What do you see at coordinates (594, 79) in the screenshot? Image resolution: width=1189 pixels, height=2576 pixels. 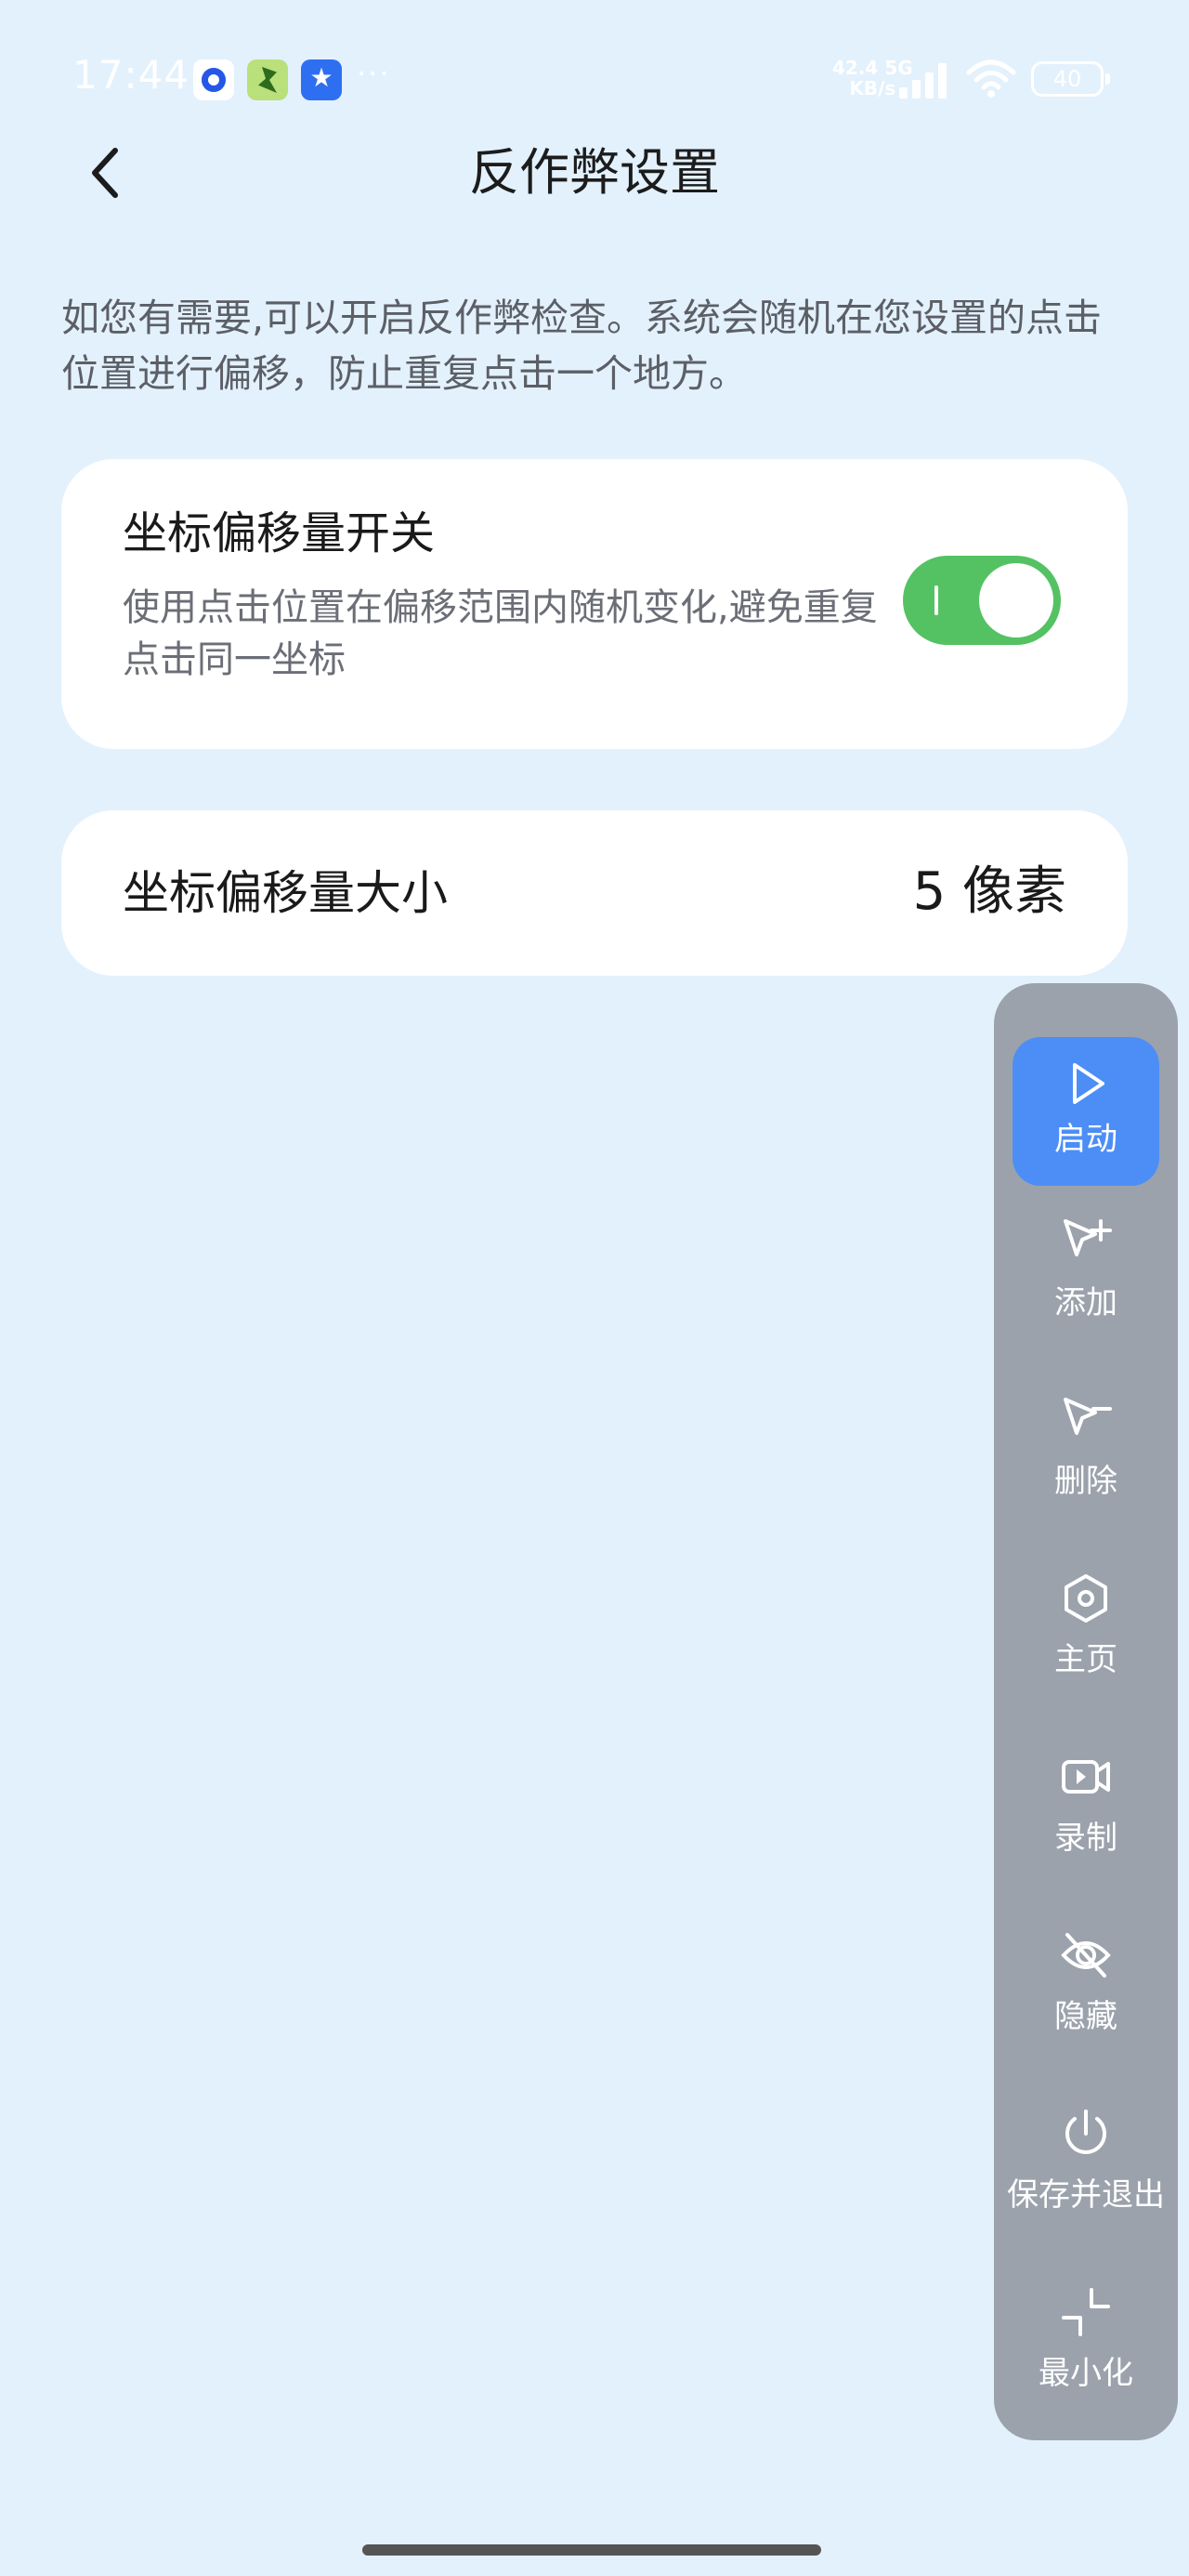 I see `status-bar: 17:44 ··· 42.4 5G KB/s 40` at bounding box center [594, 79].